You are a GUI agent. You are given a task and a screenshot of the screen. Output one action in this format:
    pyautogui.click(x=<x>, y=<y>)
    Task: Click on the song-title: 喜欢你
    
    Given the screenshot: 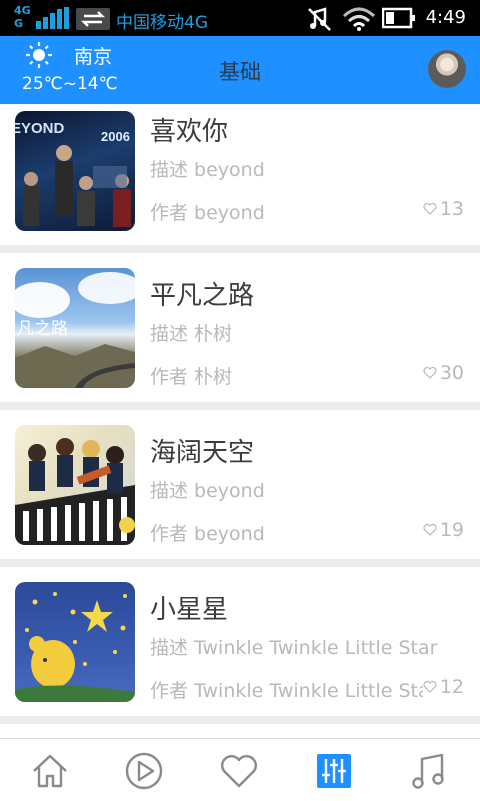 What is the action you would take?
    pyautogui.click(x=189, y=132)
    